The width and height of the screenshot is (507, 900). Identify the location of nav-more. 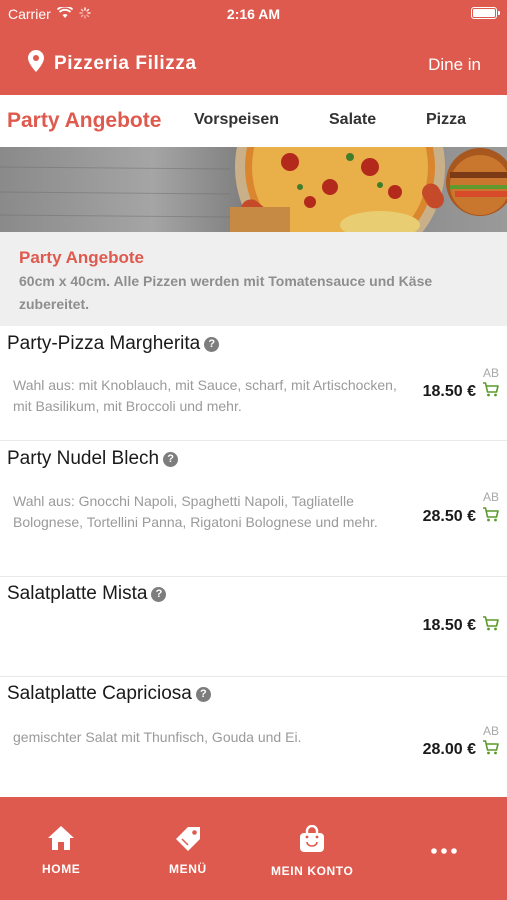
(444, 853).